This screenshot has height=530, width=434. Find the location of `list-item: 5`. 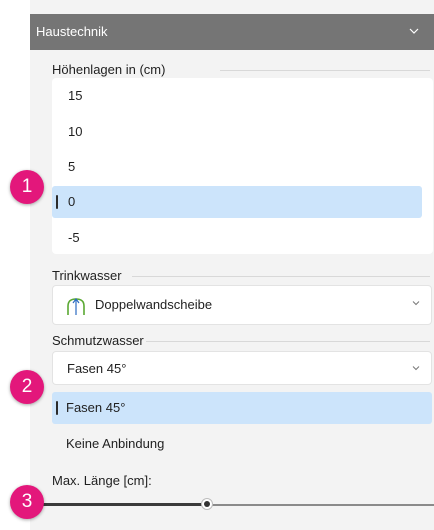

list-item: 5 is located at coordinates (237, 167).